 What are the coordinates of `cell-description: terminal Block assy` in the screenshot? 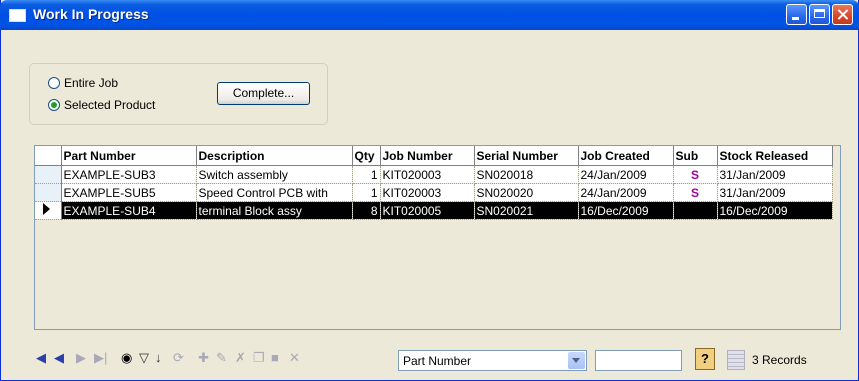 It's located at (274, 210).